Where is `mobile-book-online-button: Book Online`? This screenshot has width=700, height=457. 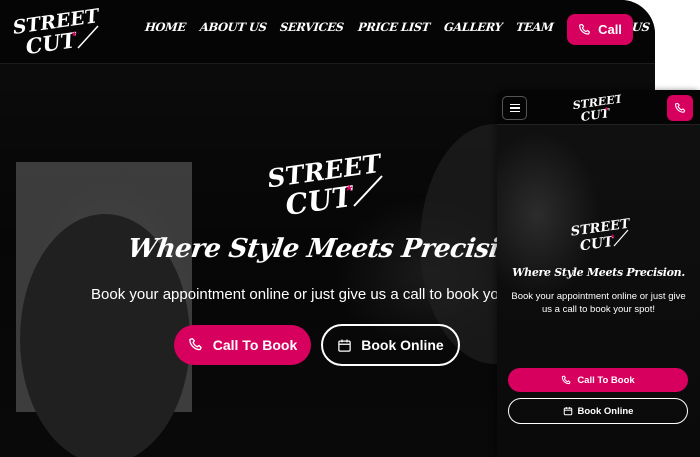 mobile-book-online-button: Book Online is located at coordinates (598, 411).